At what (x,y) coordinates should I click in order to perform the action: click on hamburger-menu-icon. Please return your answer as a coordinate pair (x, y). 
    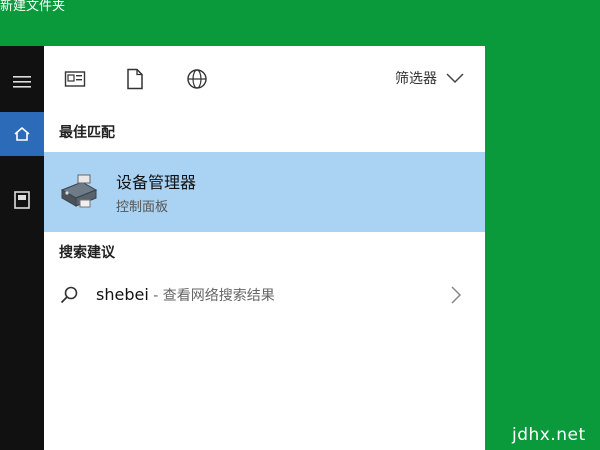
    Looking at the image, I should click on (22, 82).